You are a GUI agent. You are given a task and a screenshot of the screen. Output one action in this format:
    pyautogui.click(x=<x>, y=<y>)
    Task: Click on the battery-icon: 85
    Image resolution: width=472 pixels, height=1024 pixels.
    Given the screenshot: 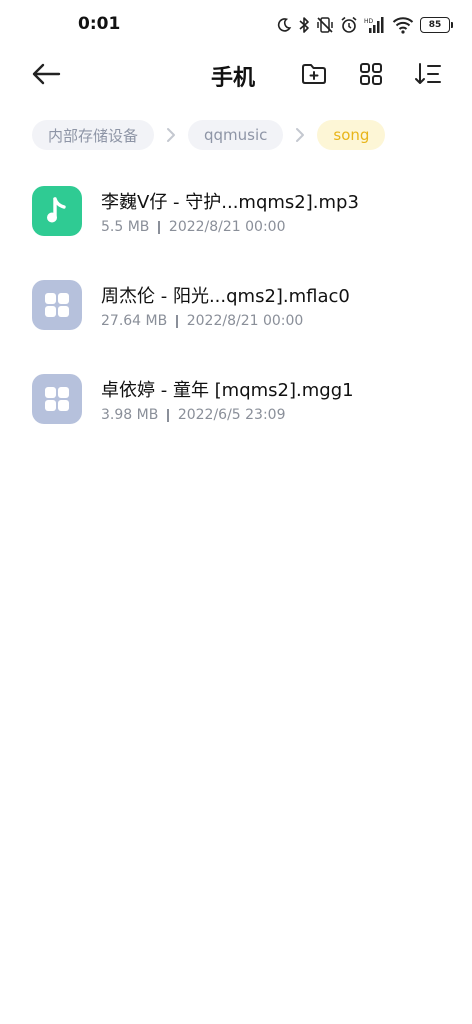 What is the action you would take?
    pyautogui.click(x=436, y=25)
    